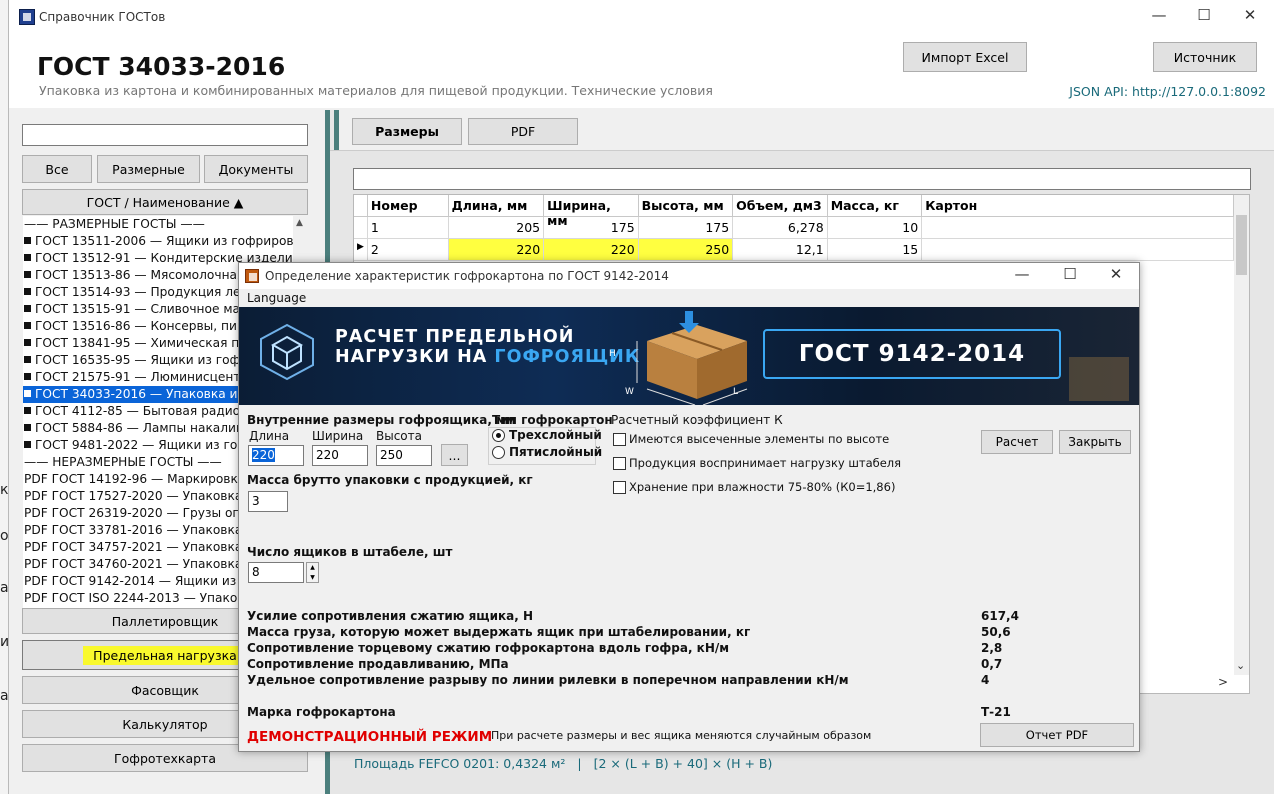 The width and height of the screenshot is (1274, 794). Describe the element at coordinates (1167, 91) in the screenshot. I see `api-link: JSON API: http://127.0.0.1:8092` at that location.